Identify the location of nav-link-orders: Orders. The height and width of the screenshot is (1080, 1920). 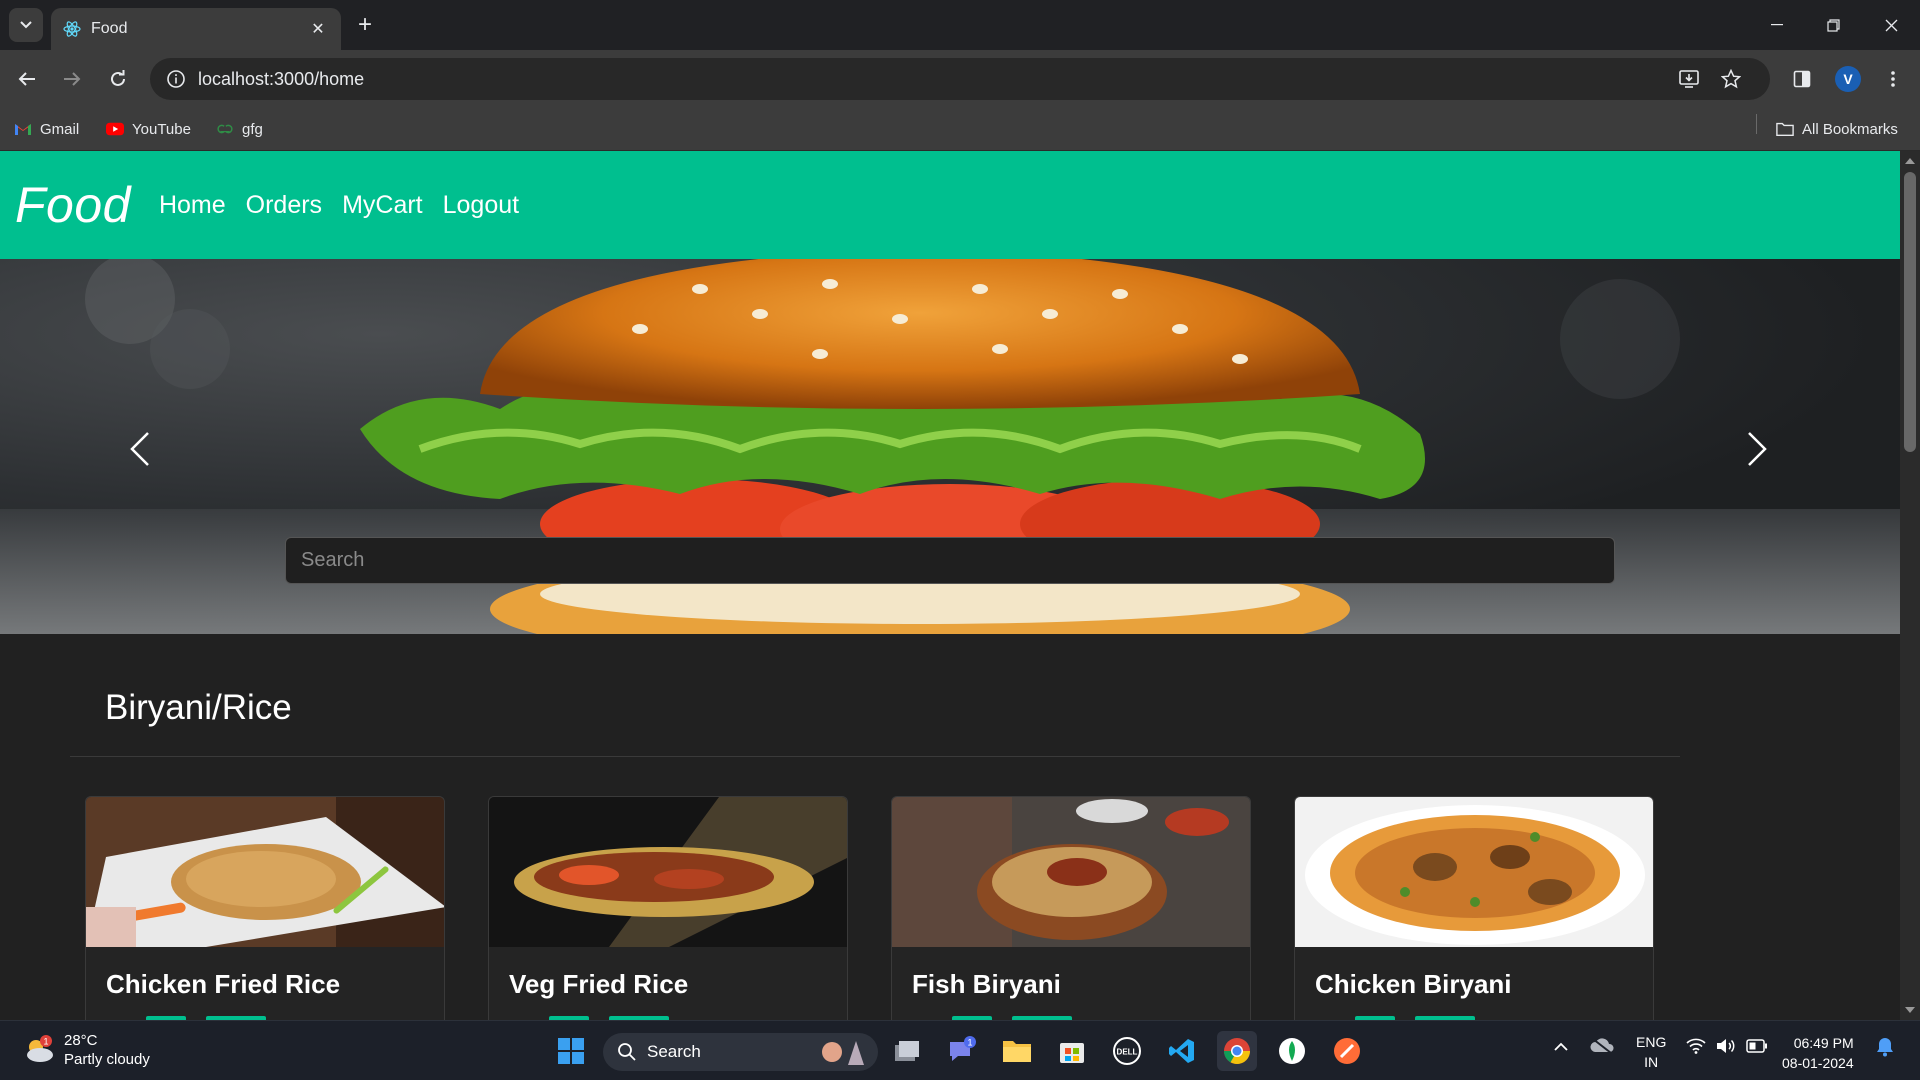
(284, 205).